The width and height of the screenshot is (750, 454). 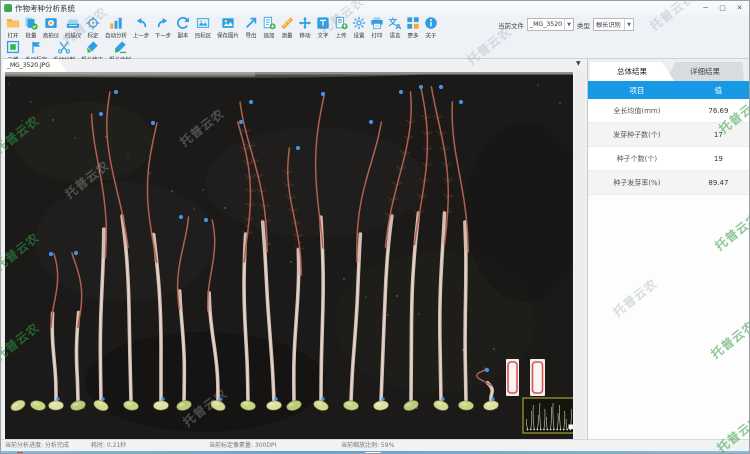 What do you see at coordinates (511, 25) in the screenshot?
I see `current-file-label: 当前文件` at bounding box center [511, 25].